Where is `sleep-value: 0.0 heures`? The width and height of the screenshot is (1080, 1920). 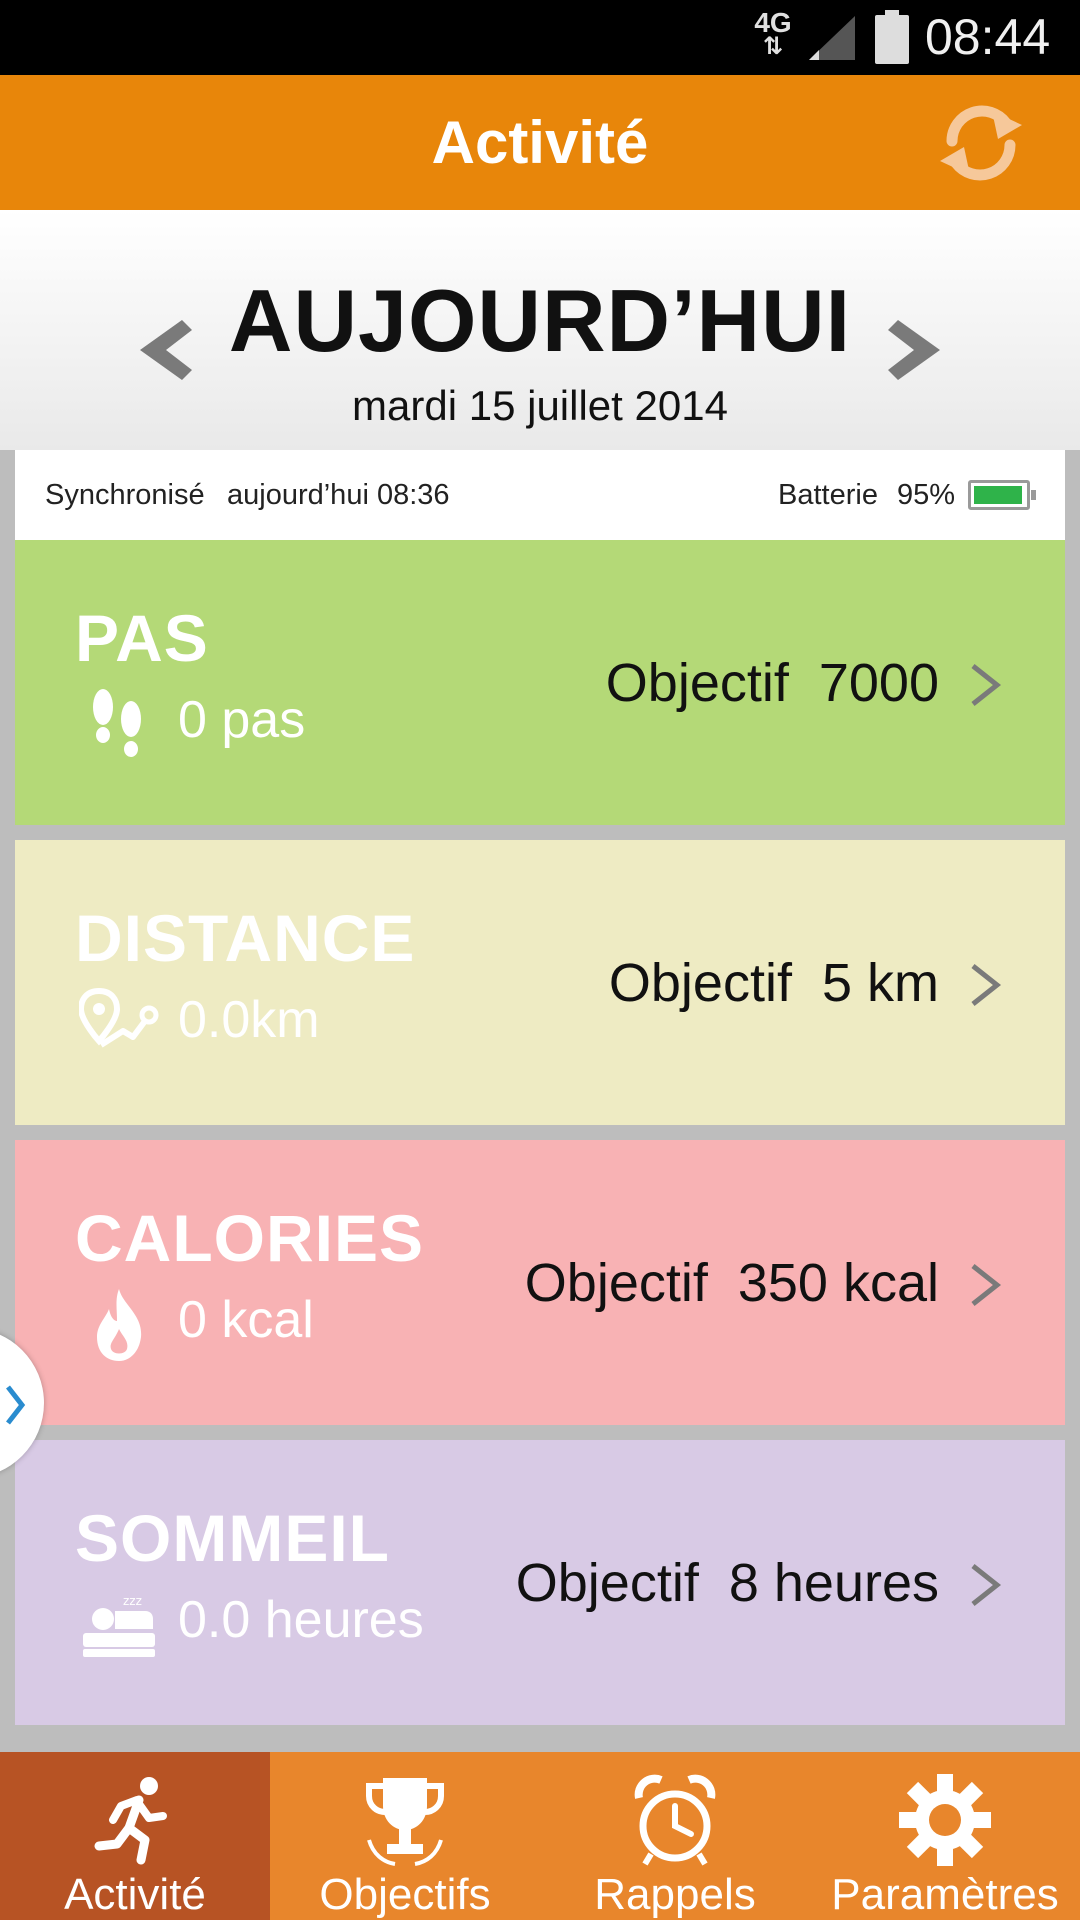 sleep-value: 0.0 heures is located at coordinates (301, 1620).